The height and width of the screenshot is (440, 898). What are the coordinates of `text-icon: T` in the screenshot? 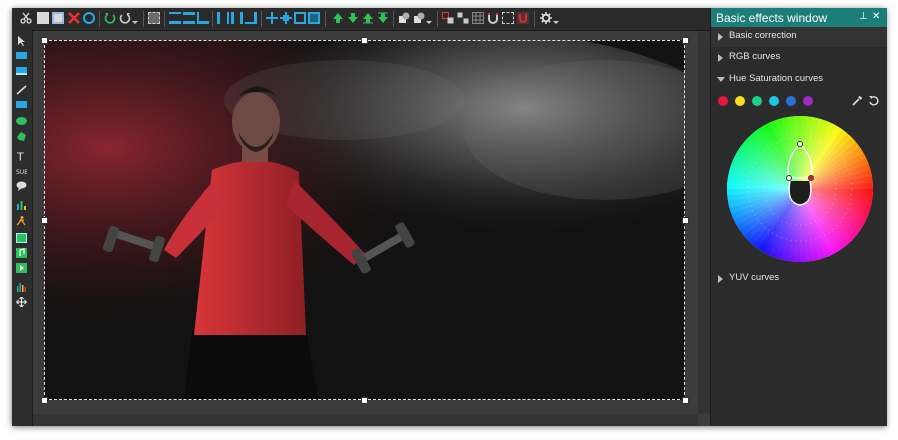 It's located at (21, 156).